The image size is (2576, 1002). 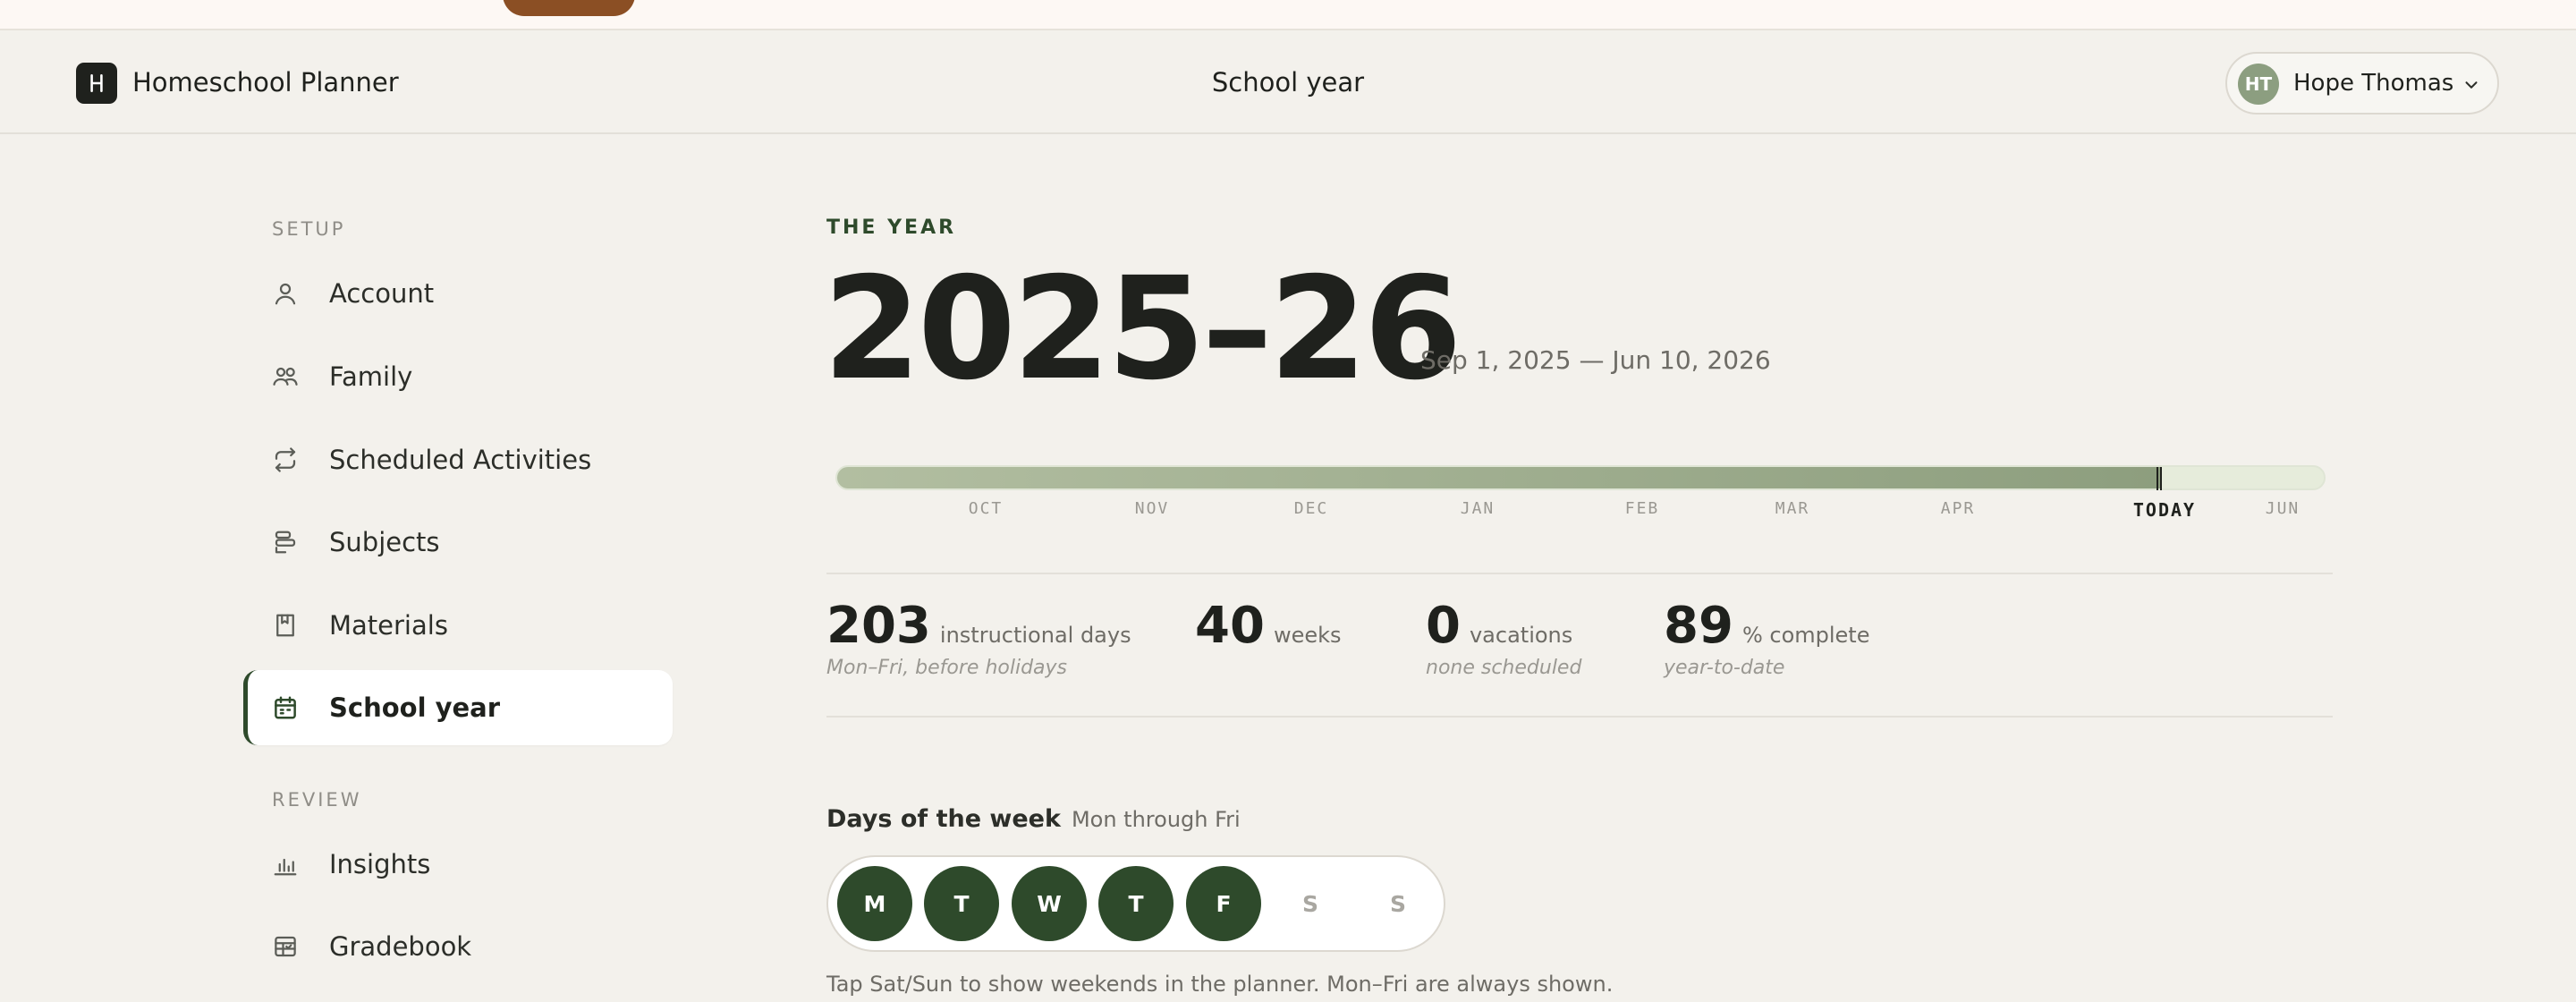 I want to click on section-eyebrow: THE YEAR, so click(x=891, y=228).